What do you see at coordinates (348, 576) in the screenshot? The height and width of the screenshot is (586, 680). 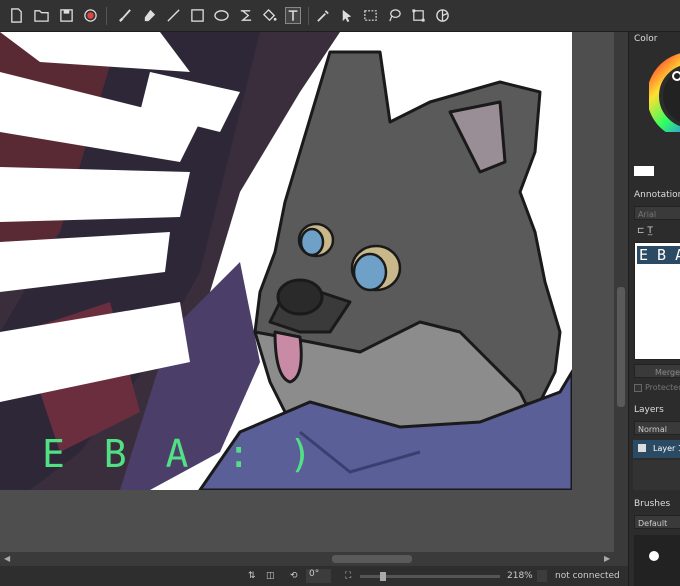 I see `zoom-fit-icon: ⛶` at bounding box center [348, 576].